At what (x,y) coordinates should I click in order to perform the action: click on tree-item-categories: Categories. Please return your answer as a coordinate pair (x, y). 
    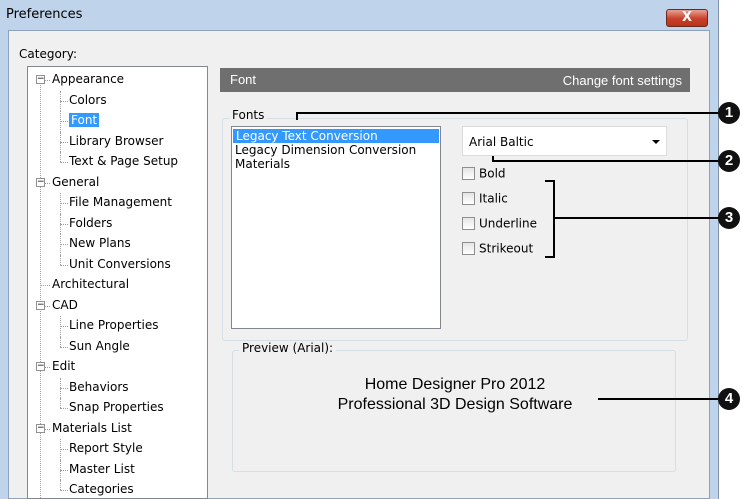
    Looking at the image, I should click on (101, 489).